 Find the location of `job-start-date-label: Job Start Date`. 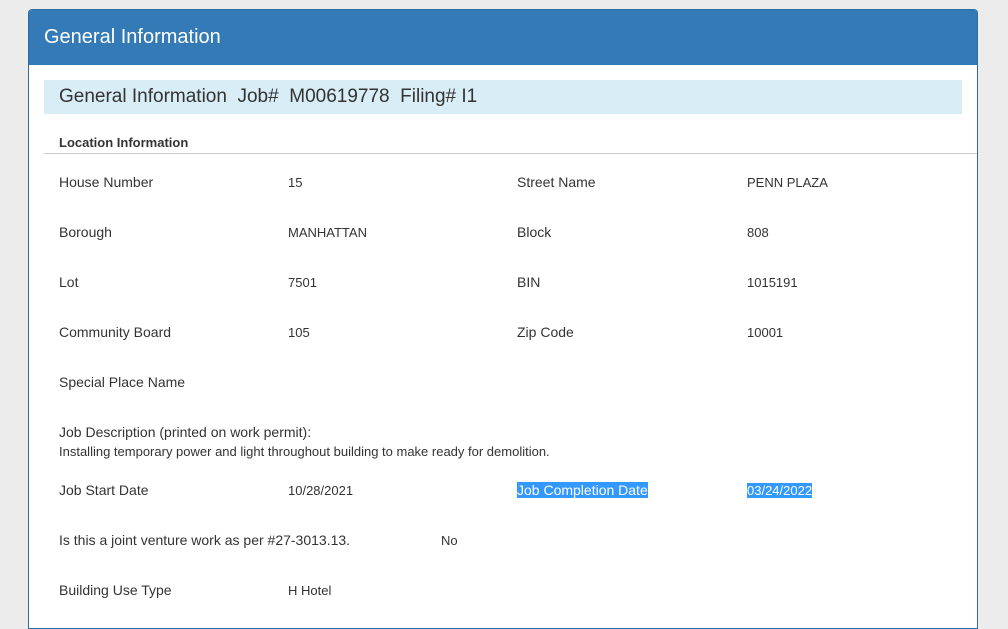

job-start-date-label: Job Start Date is located at coordinates (104, 490).